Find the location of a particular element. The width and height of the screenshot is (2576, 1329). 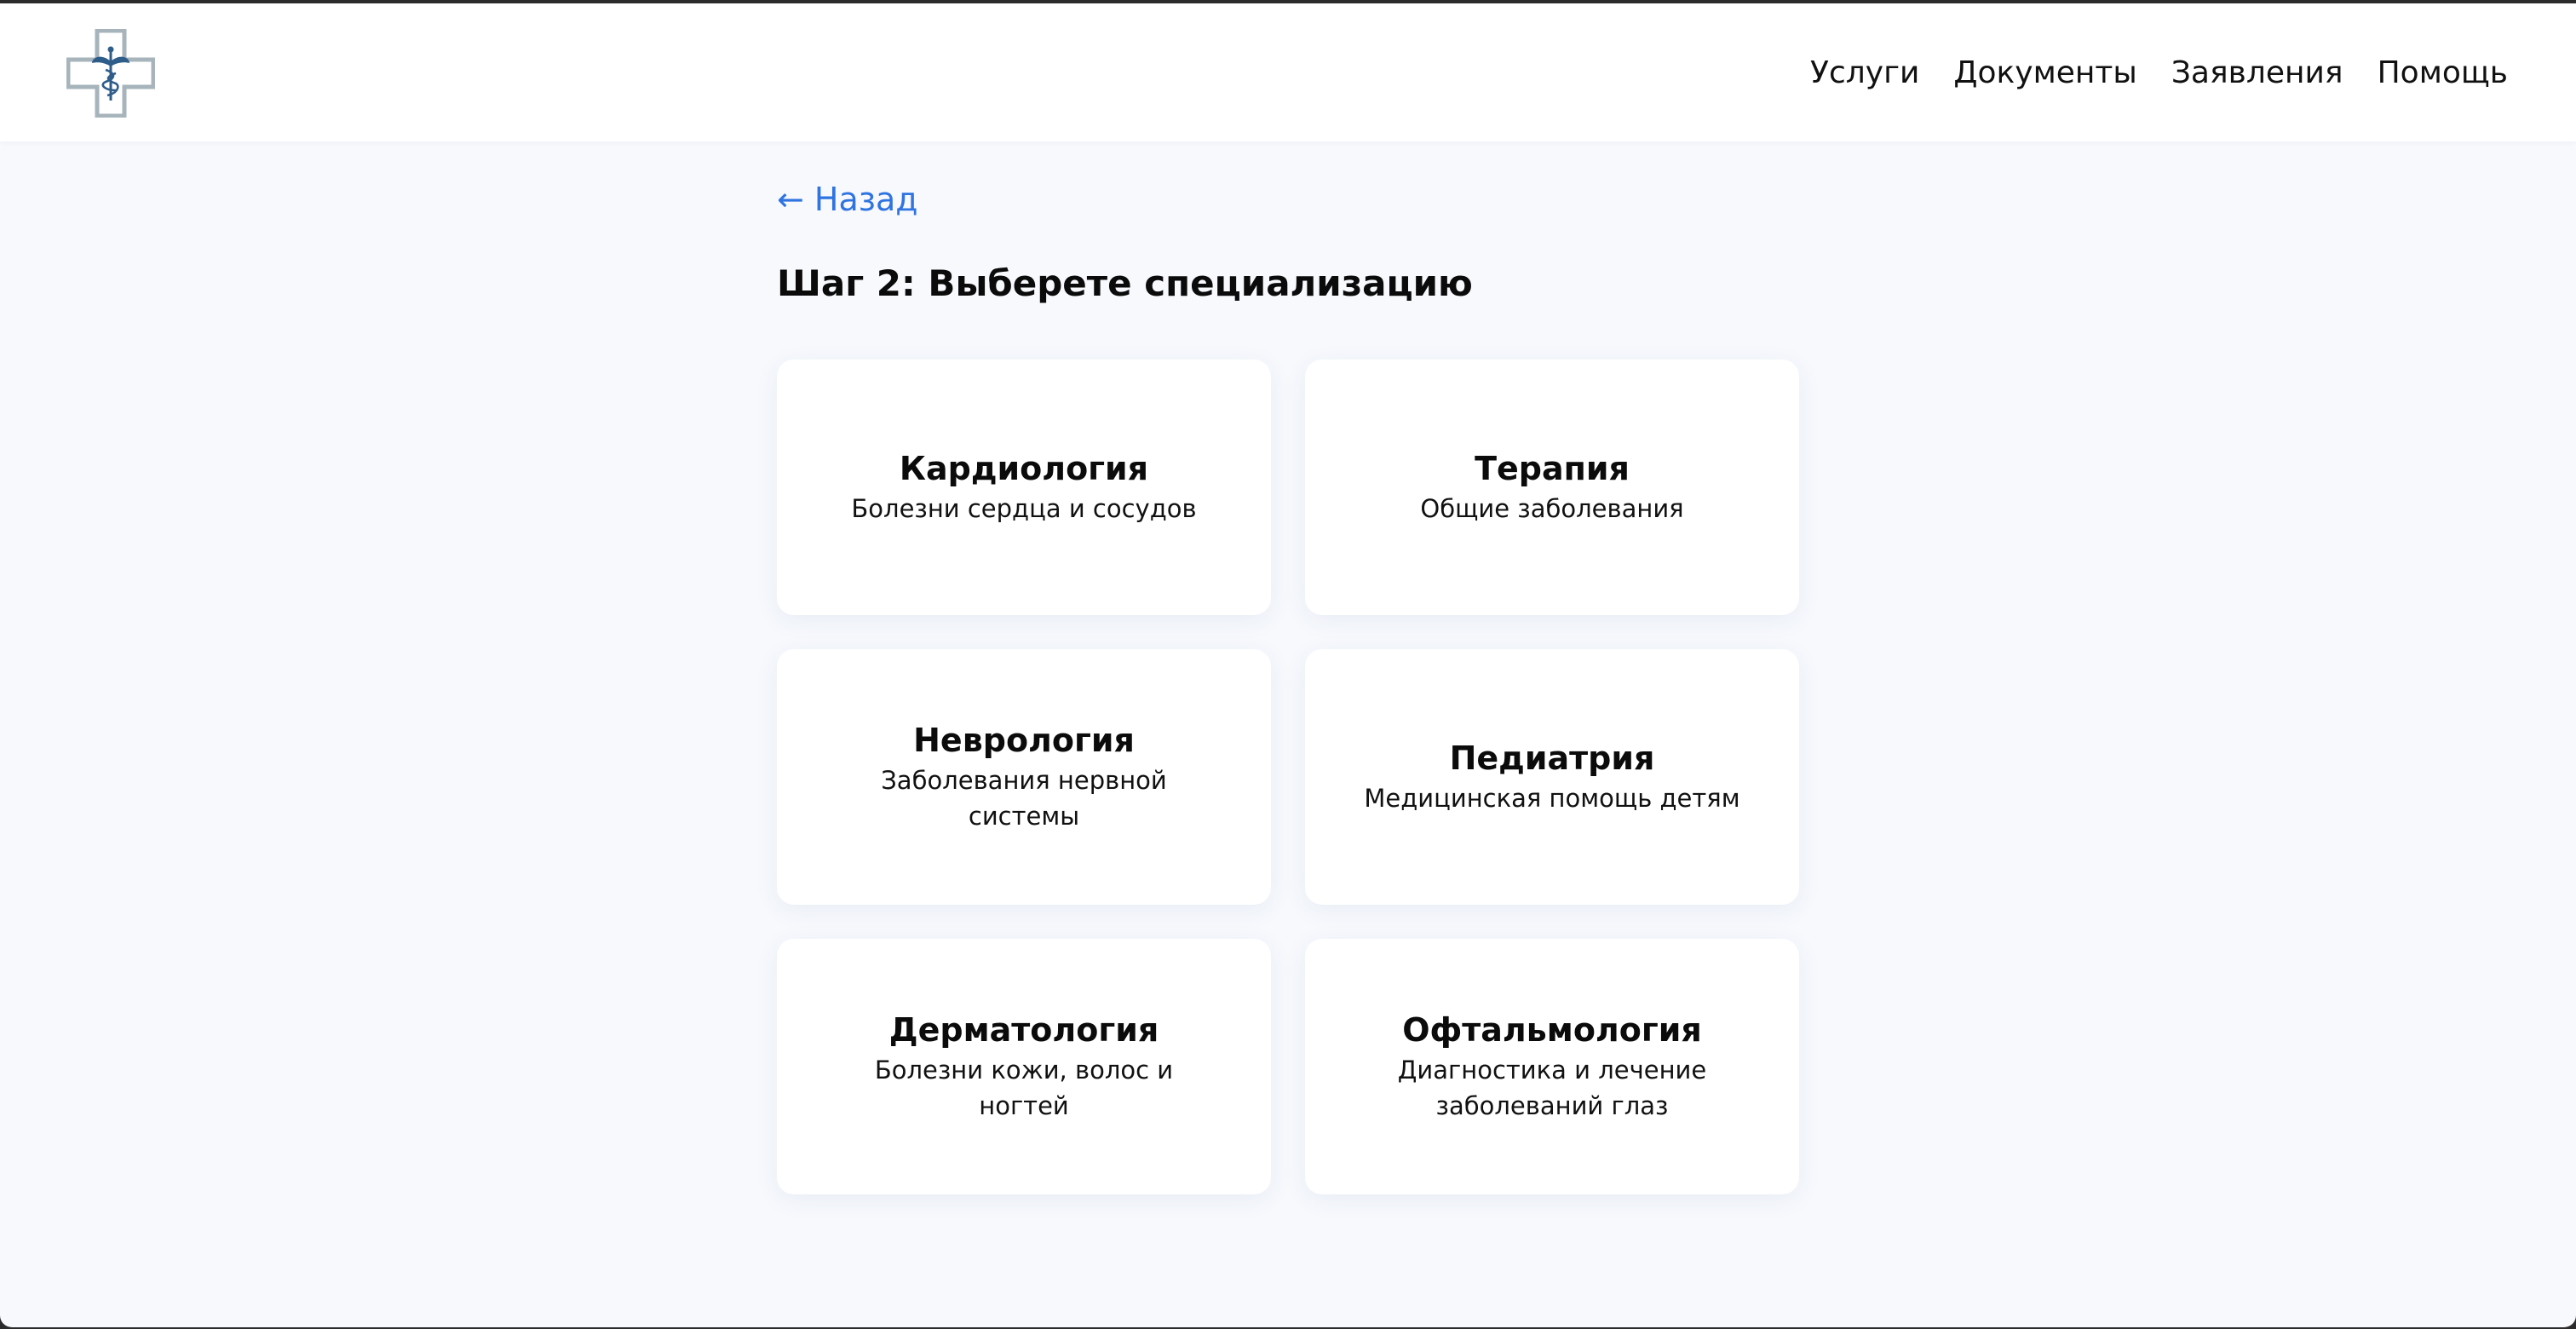

card-description: Общие заболевания is located at coordinates (1552, 508).